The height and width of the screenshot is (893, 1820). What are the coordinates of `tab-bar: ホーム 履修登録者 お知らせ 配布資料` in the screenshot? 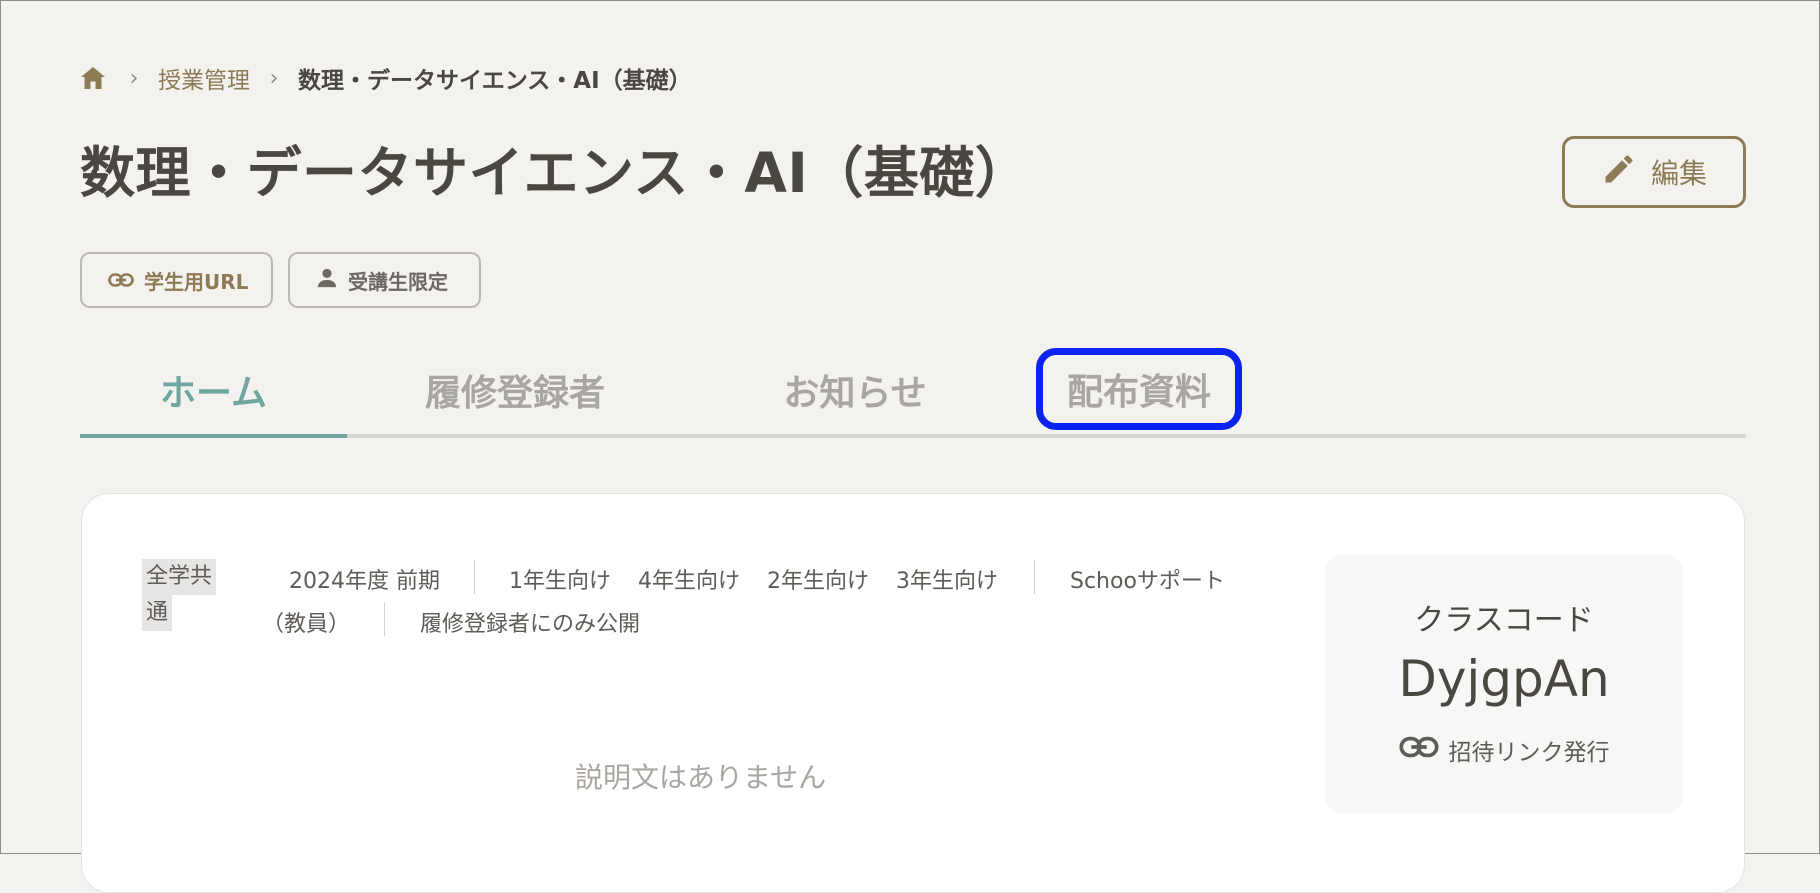 It's located at (913, 392).